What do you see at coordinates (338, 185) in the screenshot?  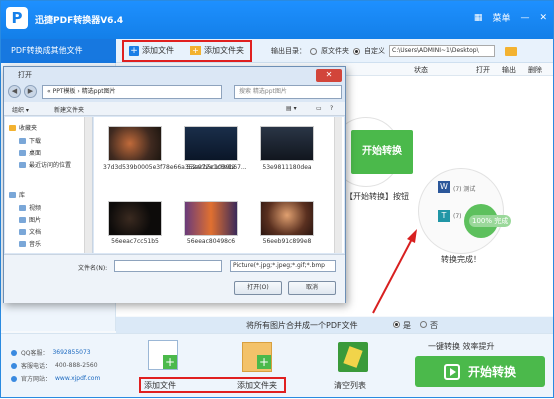 I see `file-scrollbar` at bounding box center [338, 185].